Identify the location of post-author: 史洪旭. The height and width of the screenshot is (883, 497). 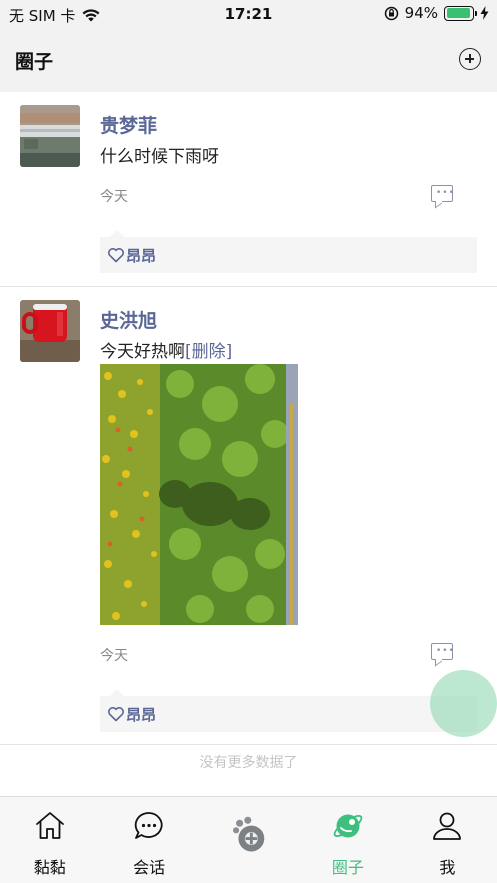
(128, 319).